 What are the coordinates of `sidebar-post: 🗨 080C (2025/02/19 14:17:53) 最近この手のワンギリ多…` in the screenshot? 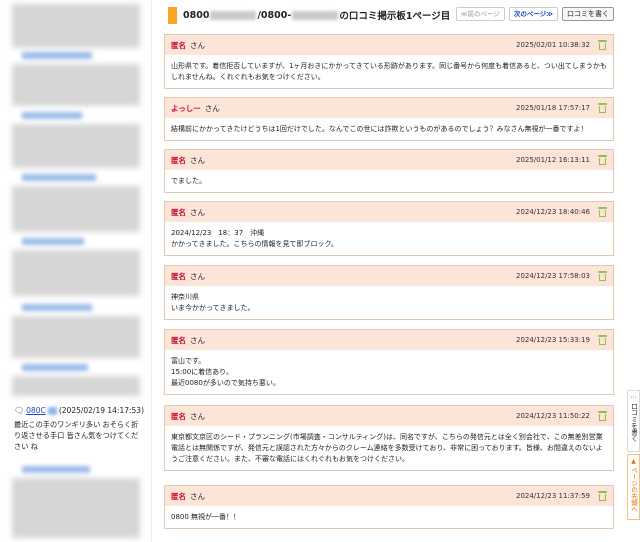 It's located at (79, 428).